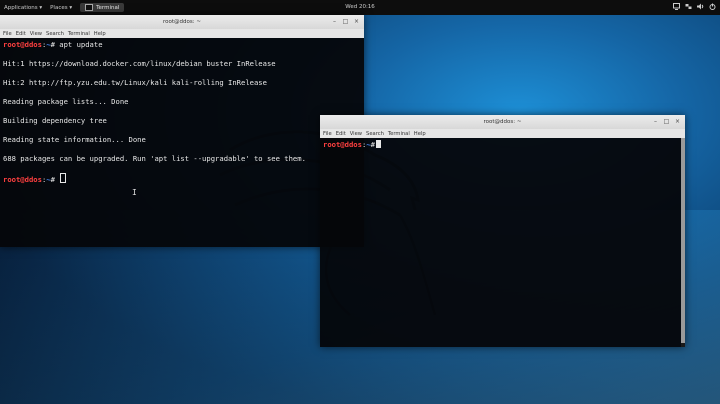 This screenshot has height=404, width=720. I want to click on volume-icon, so click(700, 6).